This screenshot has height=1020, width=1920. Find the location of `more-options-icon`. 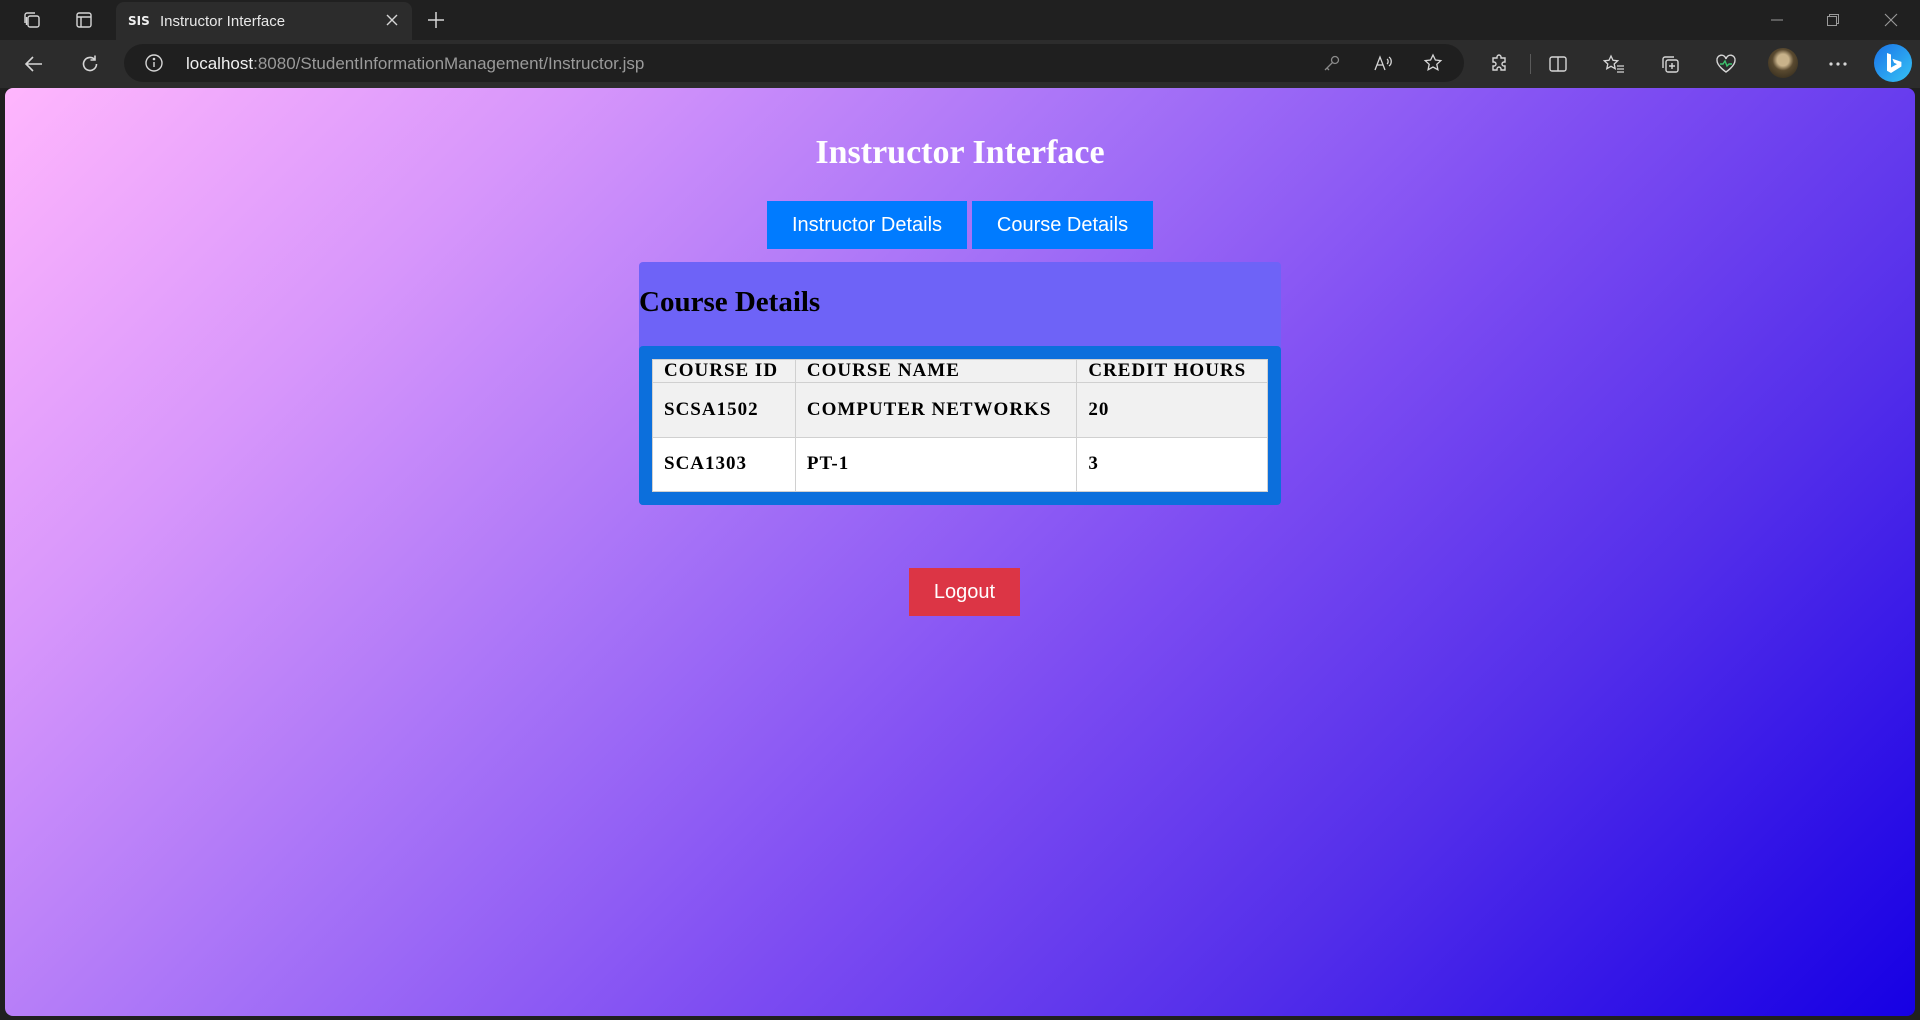

more-options-icon is located at coordinates (1838, 64).